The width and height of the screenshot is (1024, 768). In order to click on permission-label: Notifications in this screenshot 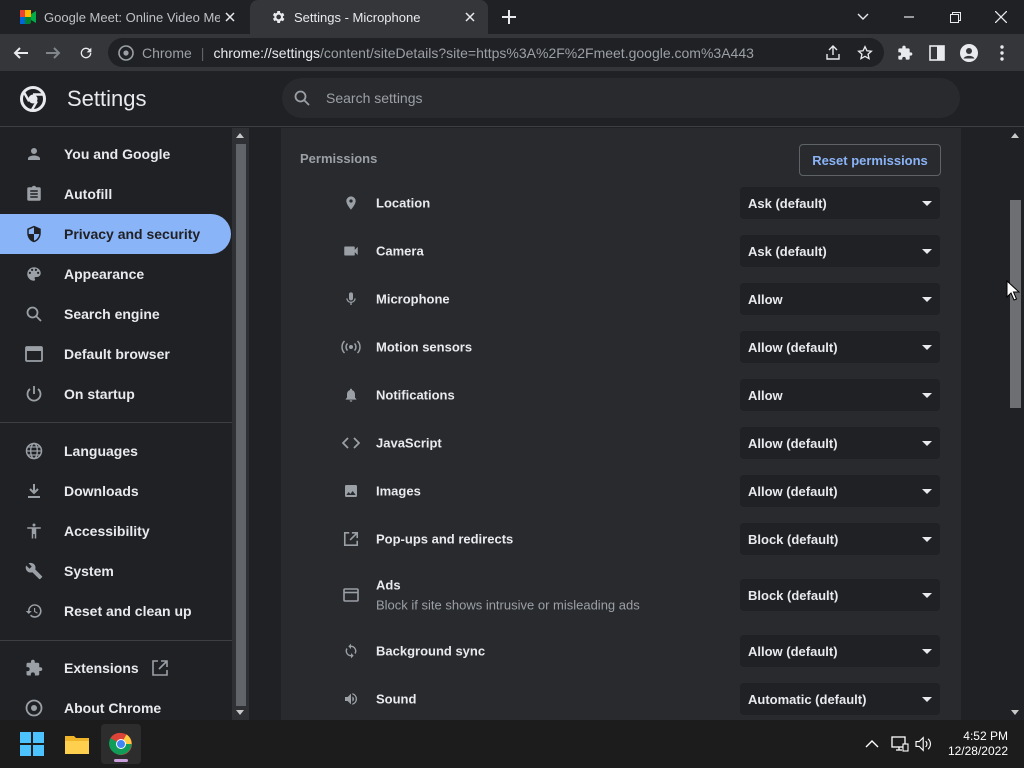, I will do `click(415, 395)`.